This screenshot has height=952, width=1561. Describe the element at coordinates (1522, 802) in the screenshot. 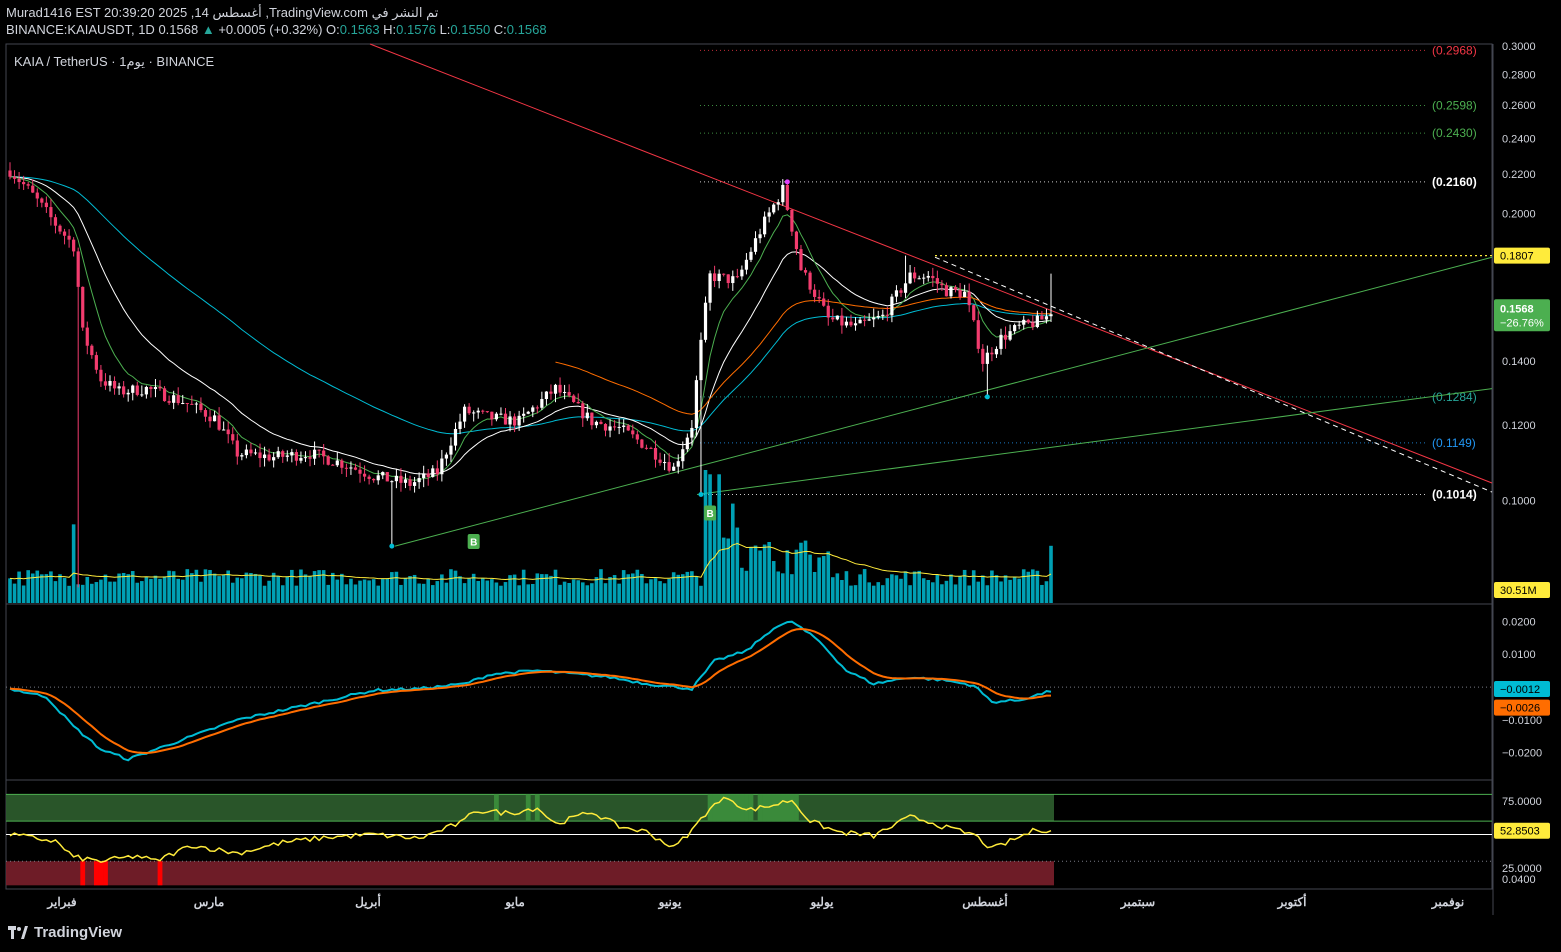

I see `rsi-axis-label: 75.0000` at that location.